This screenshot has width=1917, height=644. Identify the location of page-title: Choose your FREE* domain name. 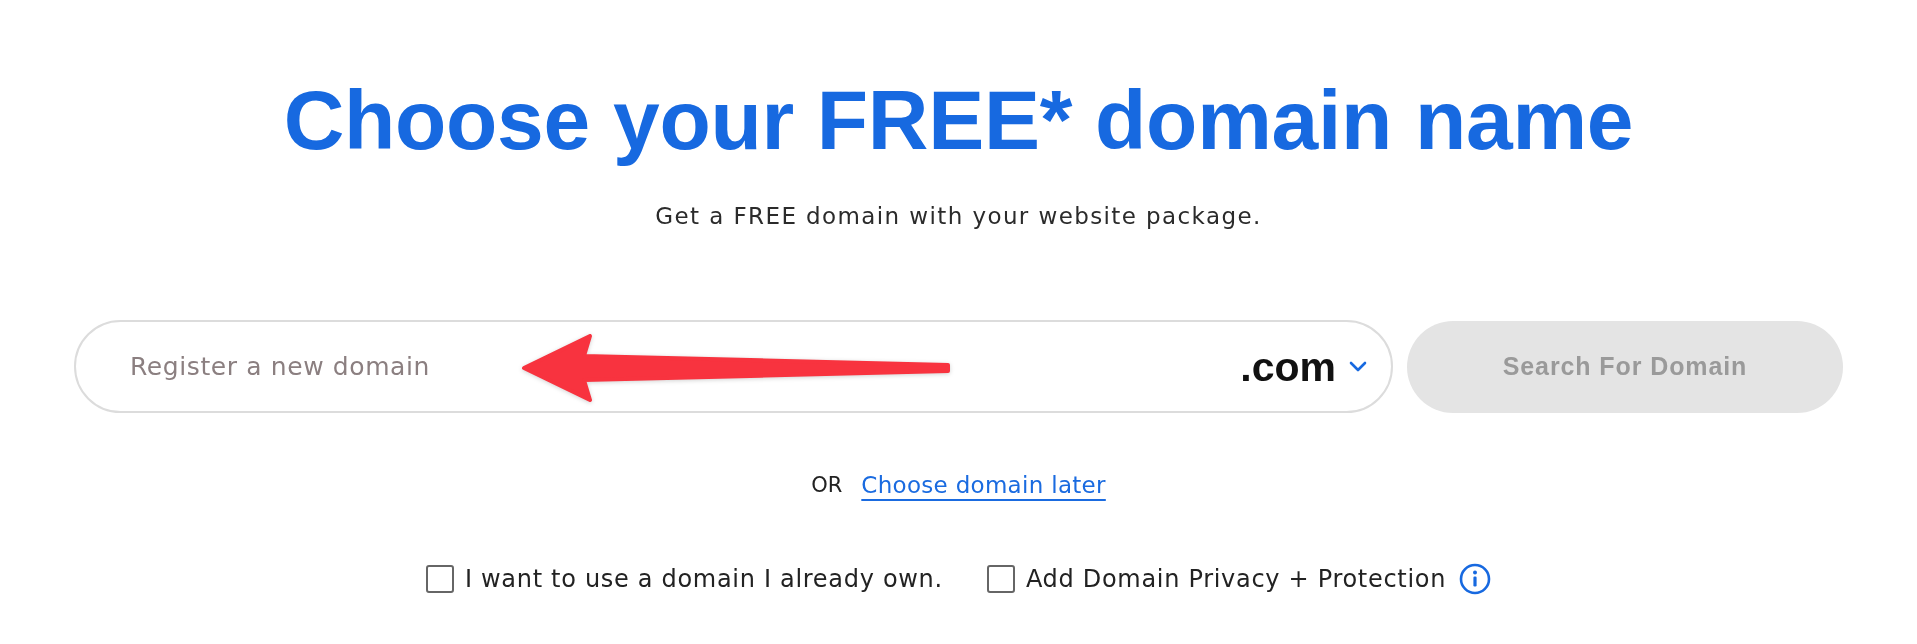
(958, 120).